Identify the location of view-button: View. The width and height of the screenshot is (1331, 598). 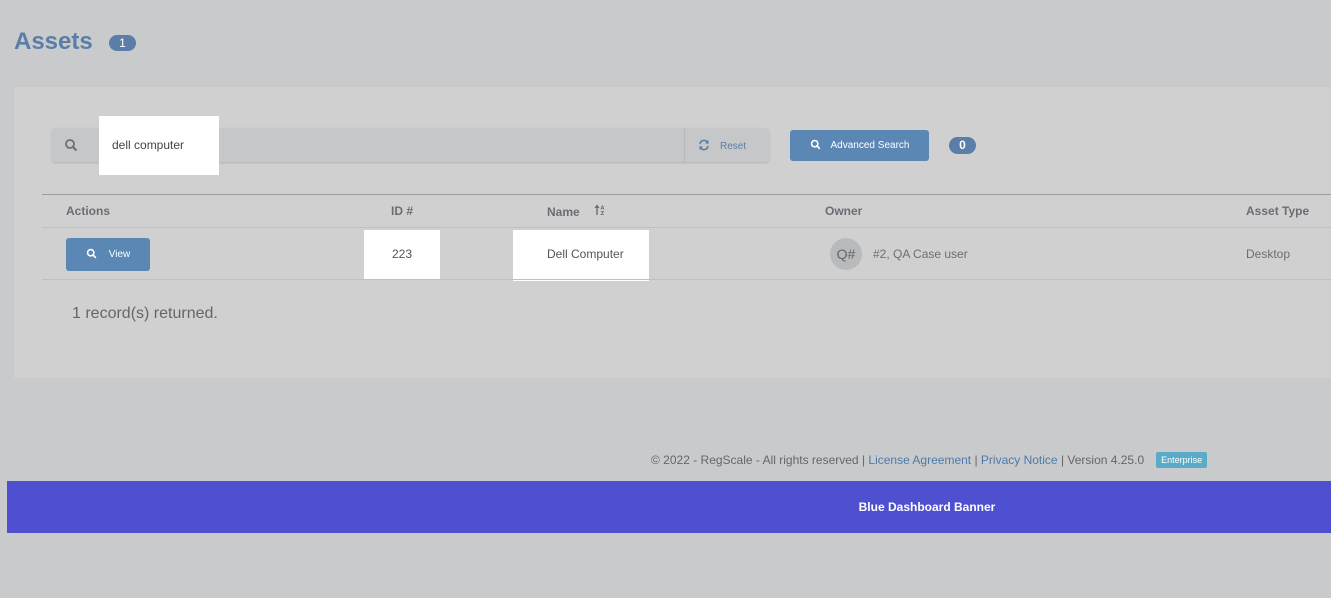
(108, 254).